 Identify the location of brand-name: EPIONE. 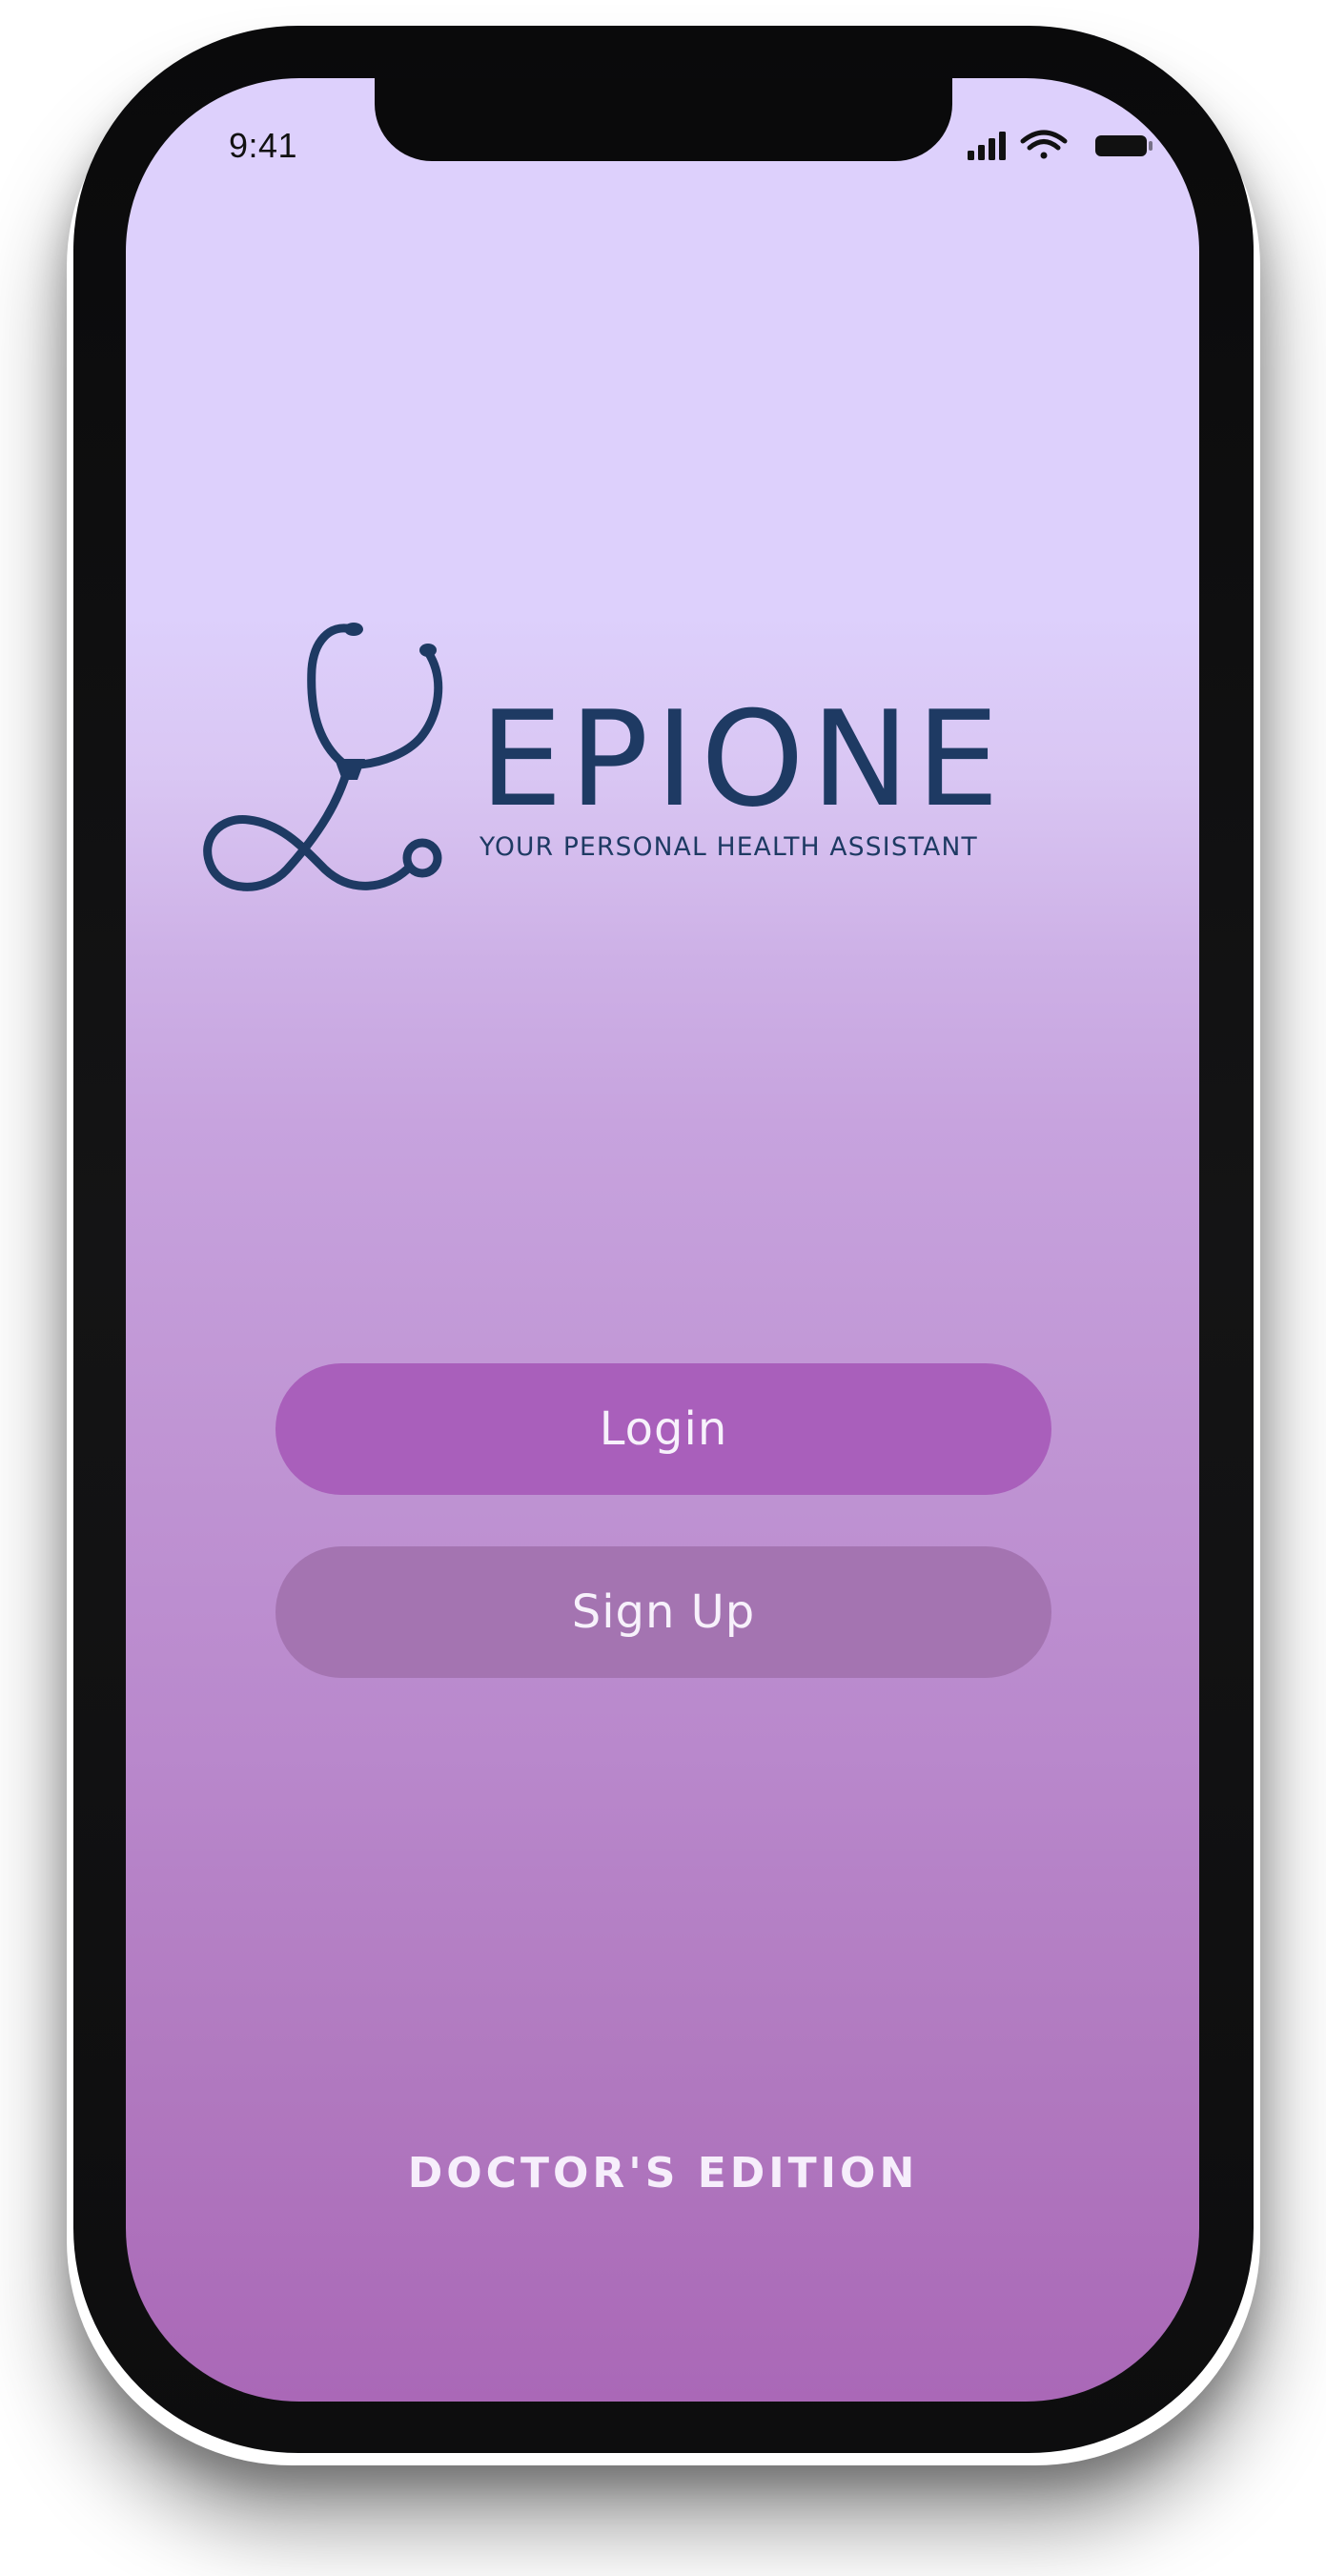
(743, 760).